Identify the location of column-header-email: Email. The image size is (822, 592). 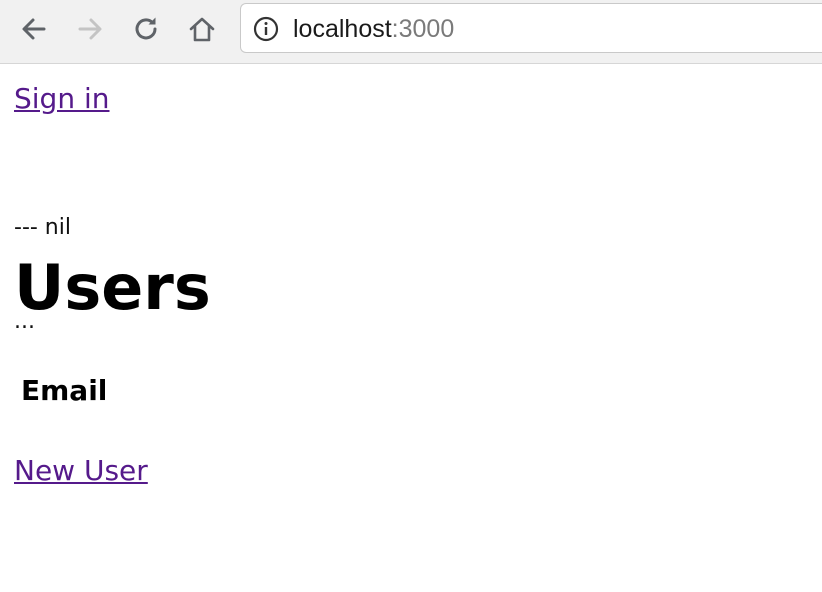
(64, 390).